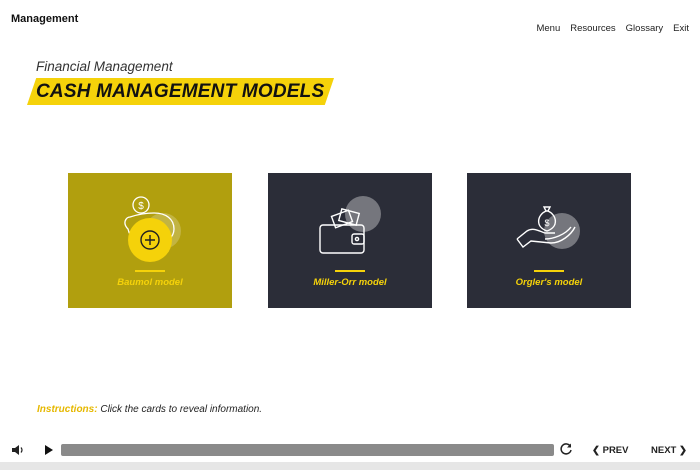  I want to click on wallet-cash-icon, so click(350, 225).